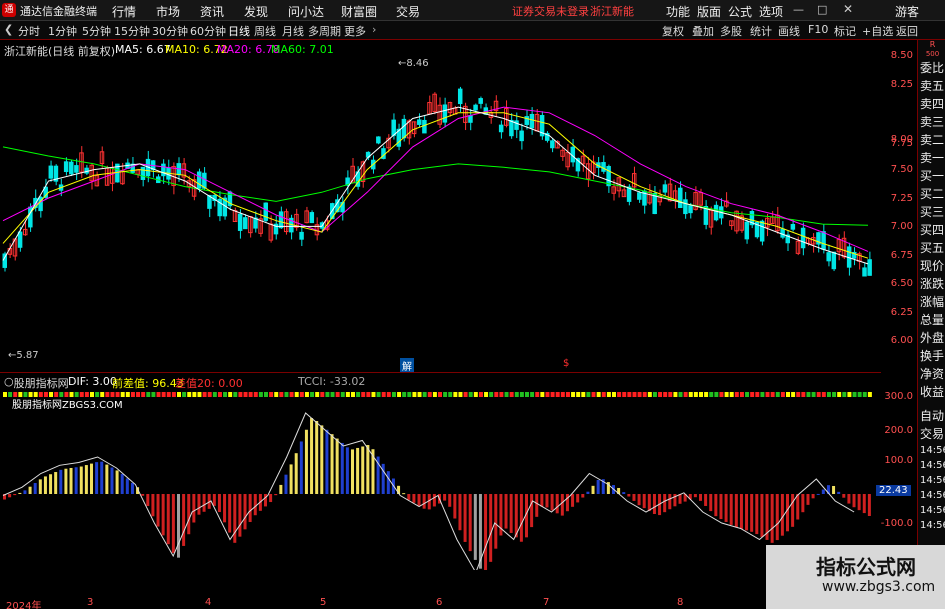 The height and width of the screenshot is (609, 945). I want to click on user-guest: 游客, so click(907, 11).